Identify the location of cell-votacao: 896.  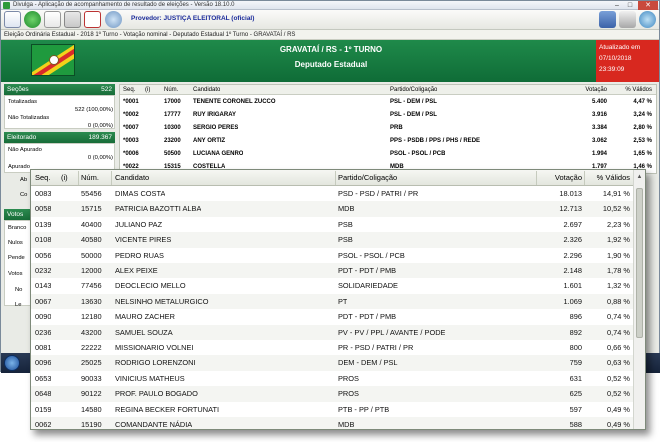
(575, 317).